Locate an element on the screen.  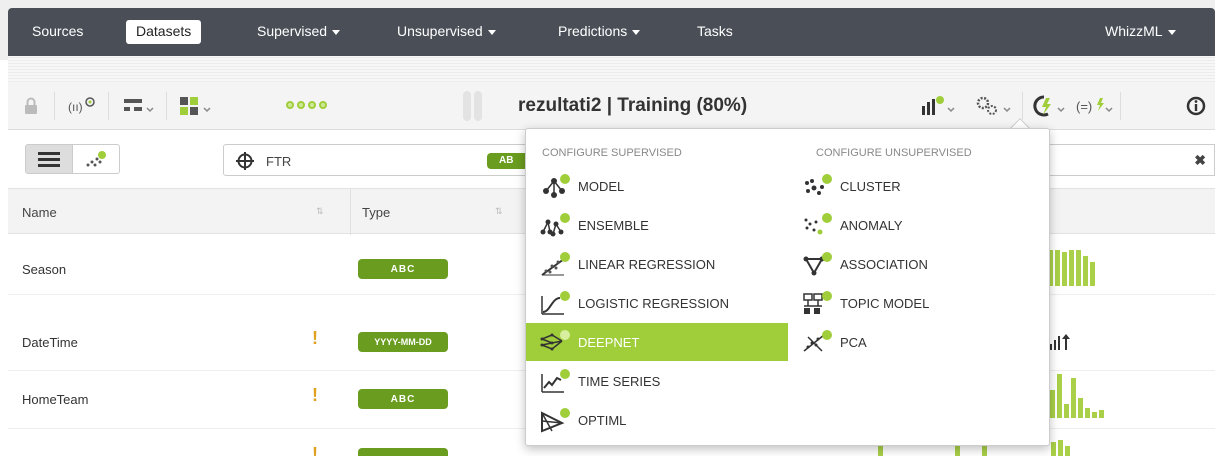
menu-item-time-series: TIME SERIES is located at coordinates (657, 381).